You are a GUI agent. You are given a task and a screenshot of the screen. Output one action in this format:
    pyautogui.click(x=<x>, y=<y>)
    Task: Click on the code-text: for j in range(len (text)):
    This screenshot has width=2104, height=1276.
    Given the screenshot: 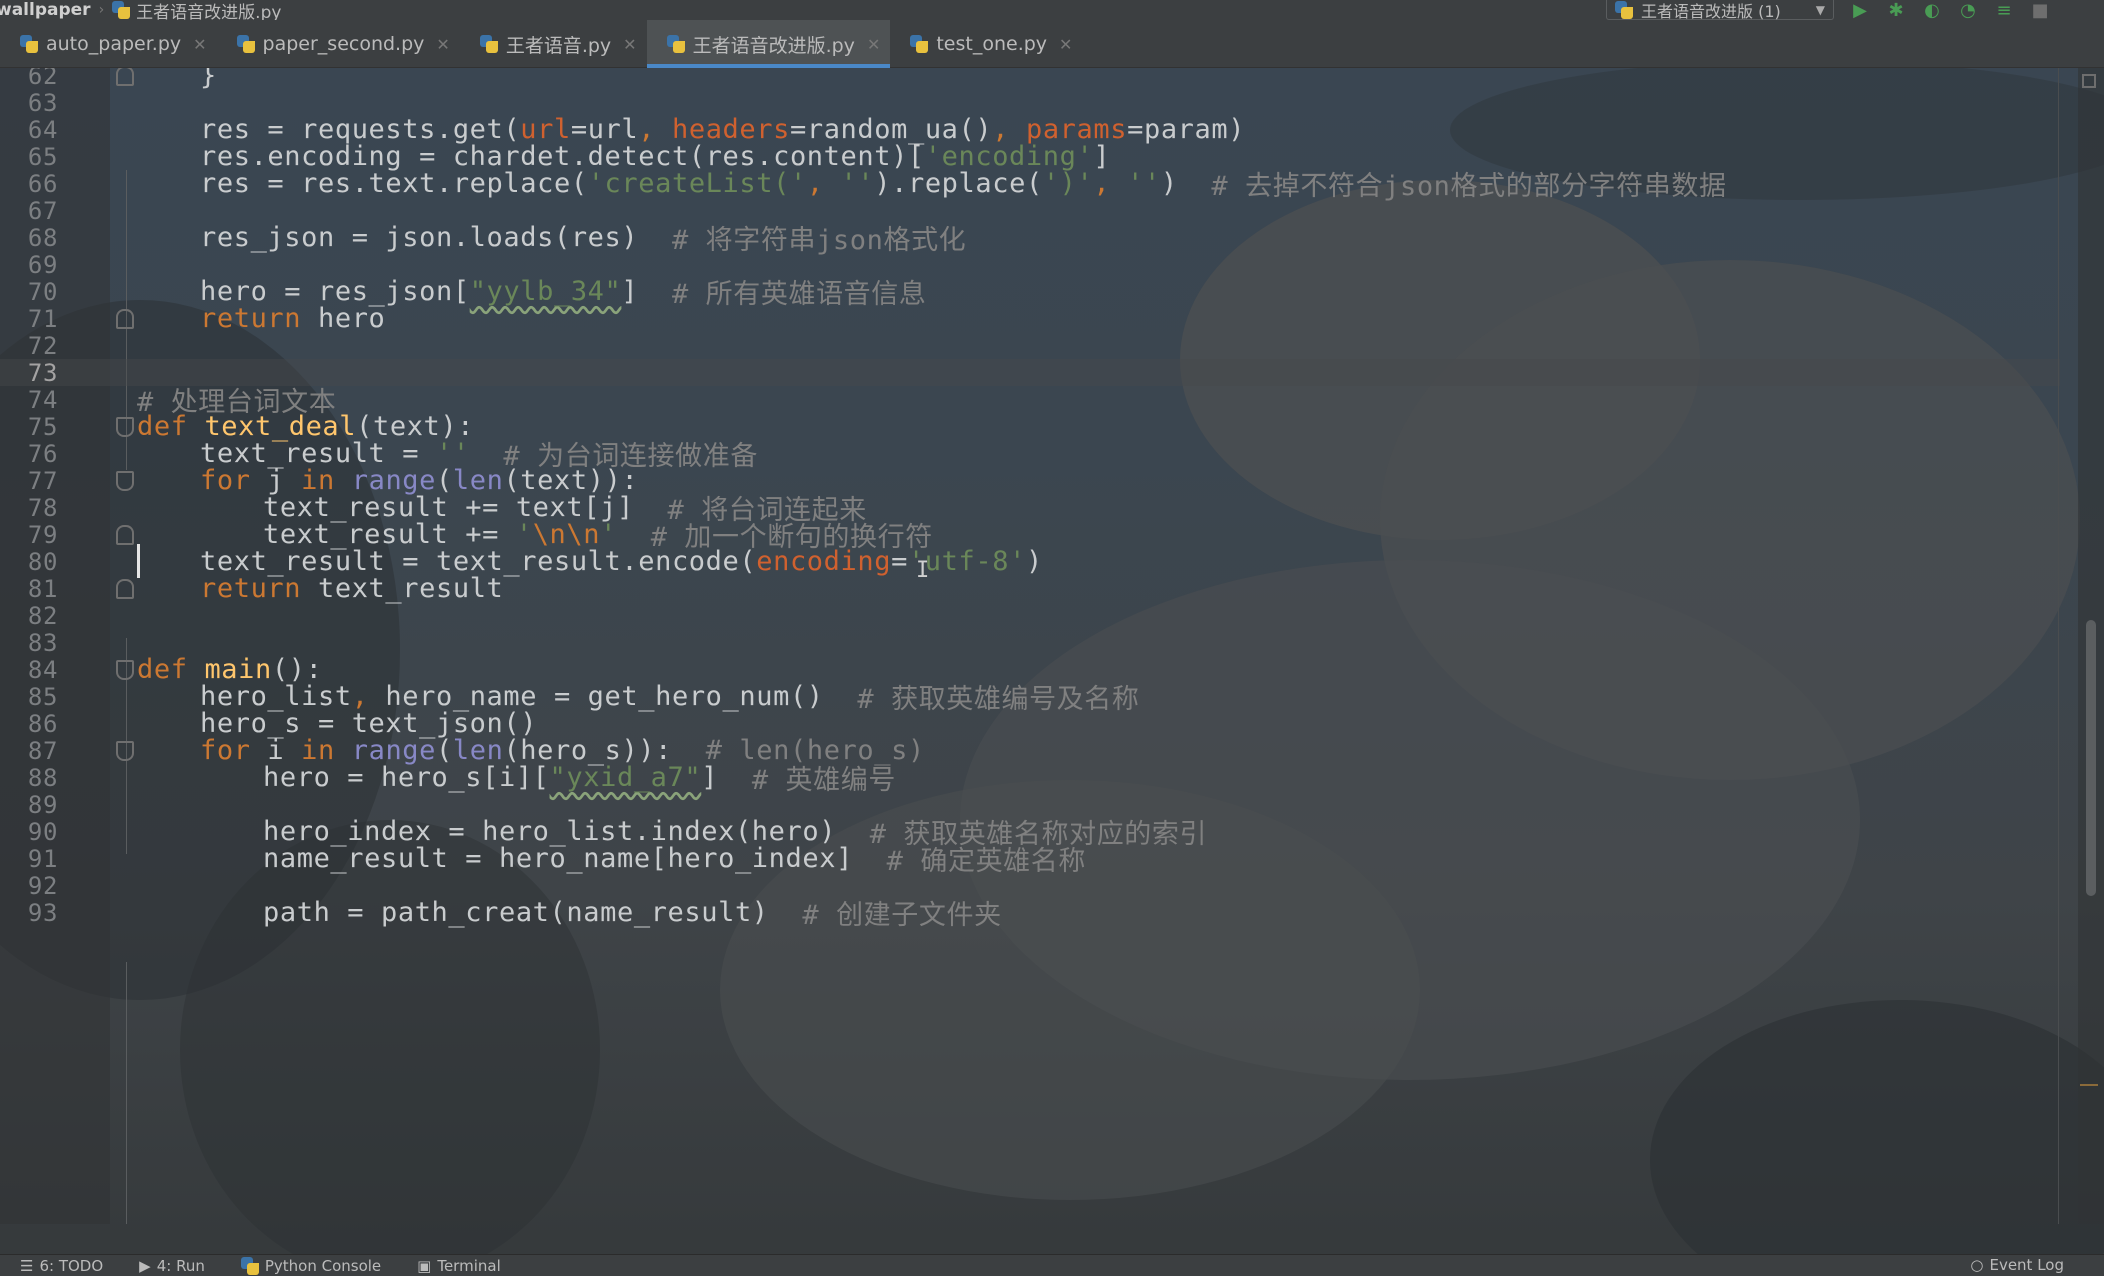 What is the action you would take?
    pyautogui.click(x=419, y=480)
    